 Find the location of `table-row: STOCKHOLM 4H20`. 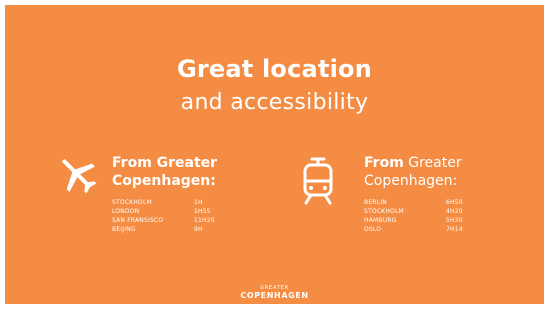

table-row: STOCKHOLM 4H20 is located at coordinates (413, 211).